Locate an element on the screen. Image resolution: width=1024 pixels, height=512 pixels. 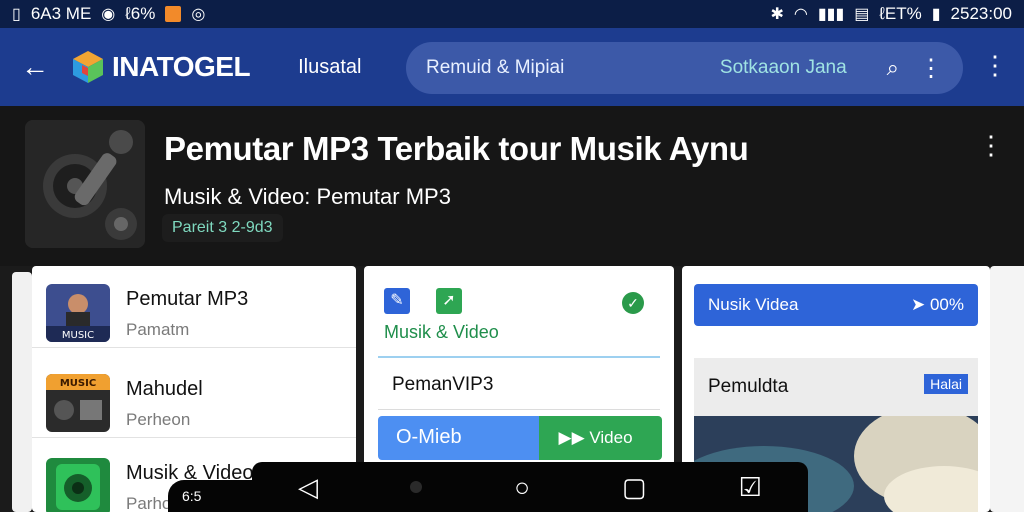
check-icon: ✓ is located at coordinates (633, 303).